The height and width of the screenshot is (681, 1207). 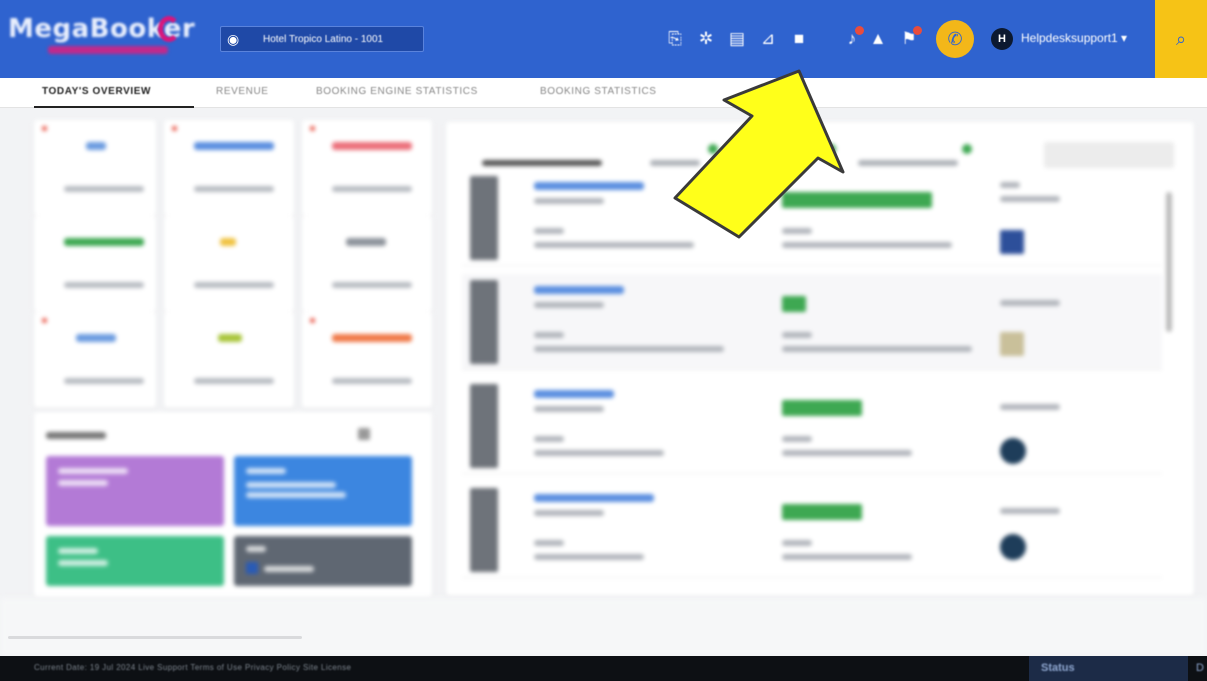 What do you see at coordinates (955, 39) in the screenshot?
I see `megaphone-icon: ✆` at bounding box center [955, 39].